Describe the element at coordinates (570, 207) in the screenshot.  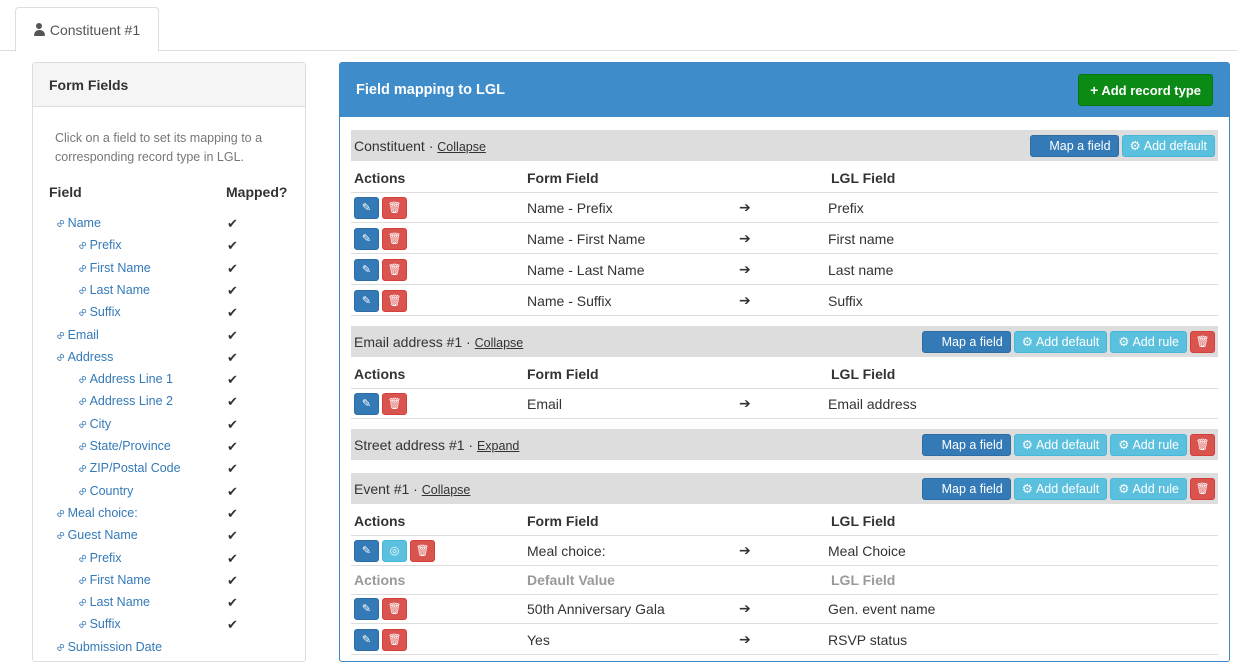
I see `form-field-value: Name - Prefix` at that location.